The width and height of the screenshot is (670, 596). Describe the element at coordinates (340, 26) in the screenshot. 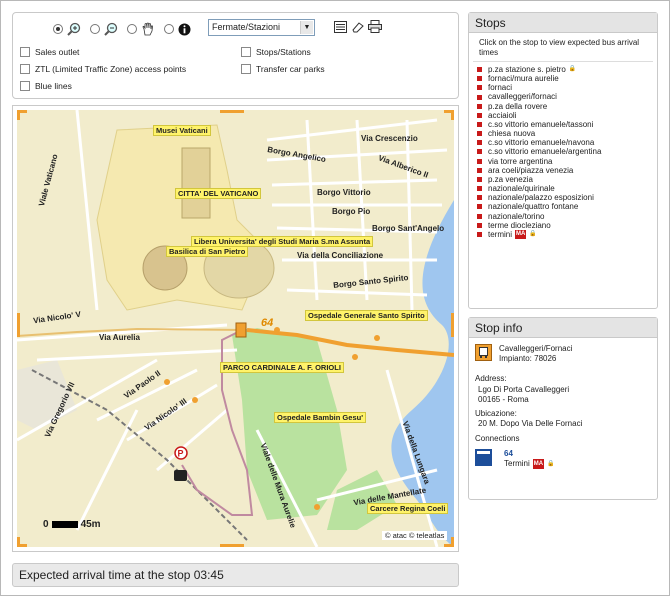

I see `list-icon` at that location.